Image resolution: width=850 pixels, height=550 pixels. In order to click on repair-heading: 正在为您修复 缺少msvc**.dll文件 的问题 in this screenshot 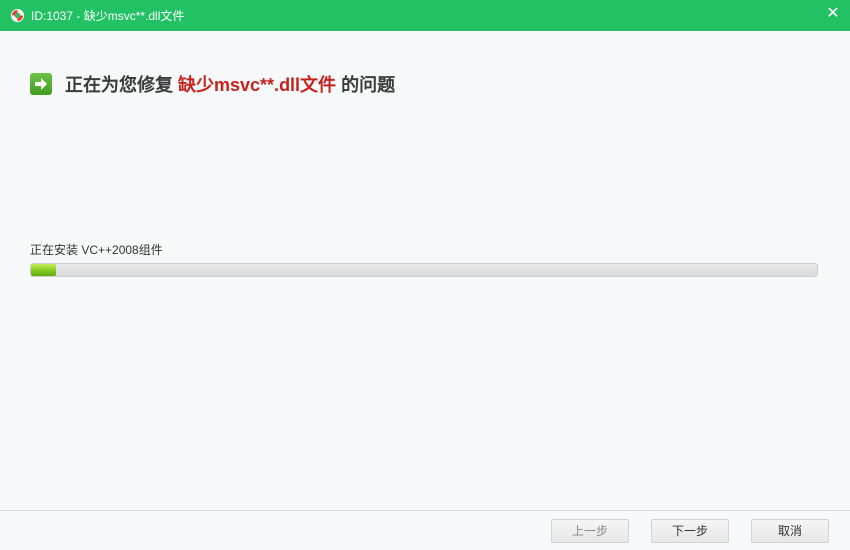, I will do `click(212, 84)`.